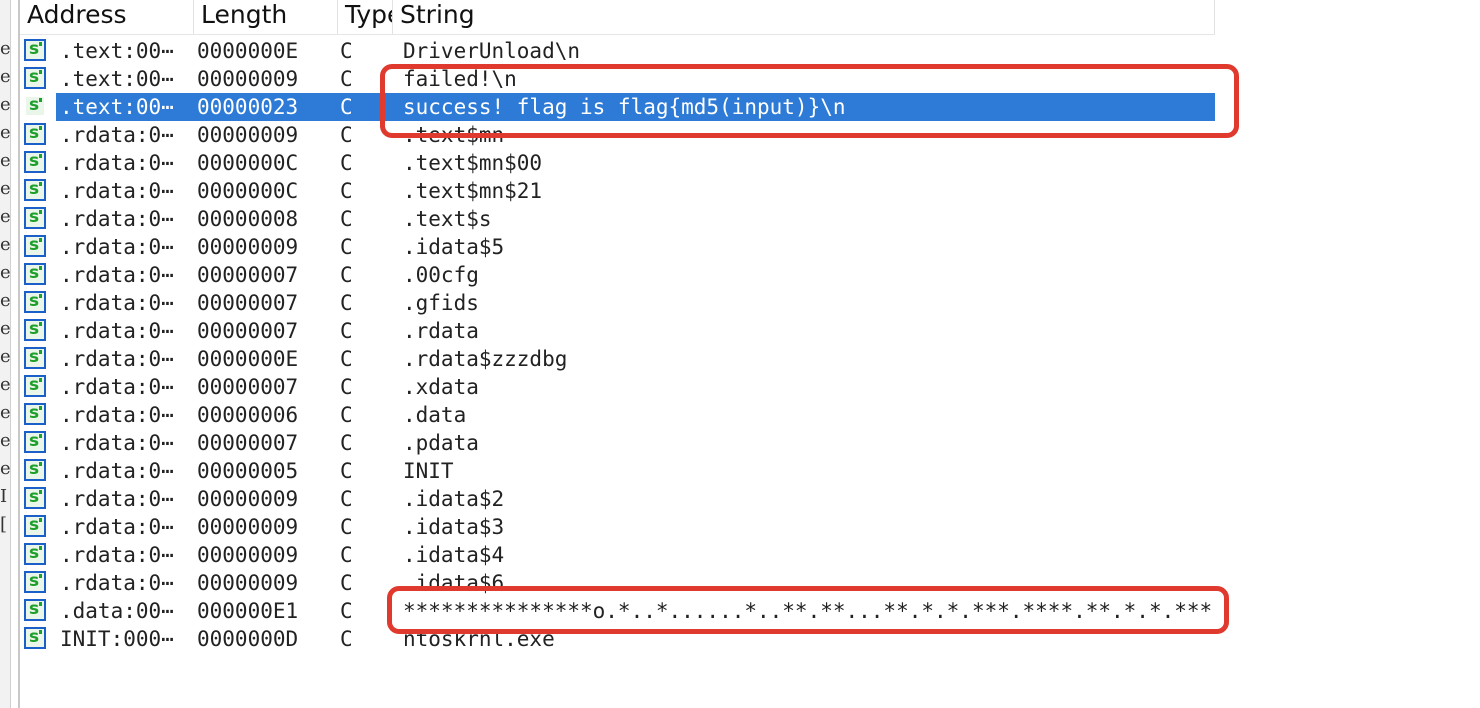 The image size is (1480, 708). I want to click on table-row: s .rdata:0⋯ 00000007 C .00cfg, so click(617, 275).